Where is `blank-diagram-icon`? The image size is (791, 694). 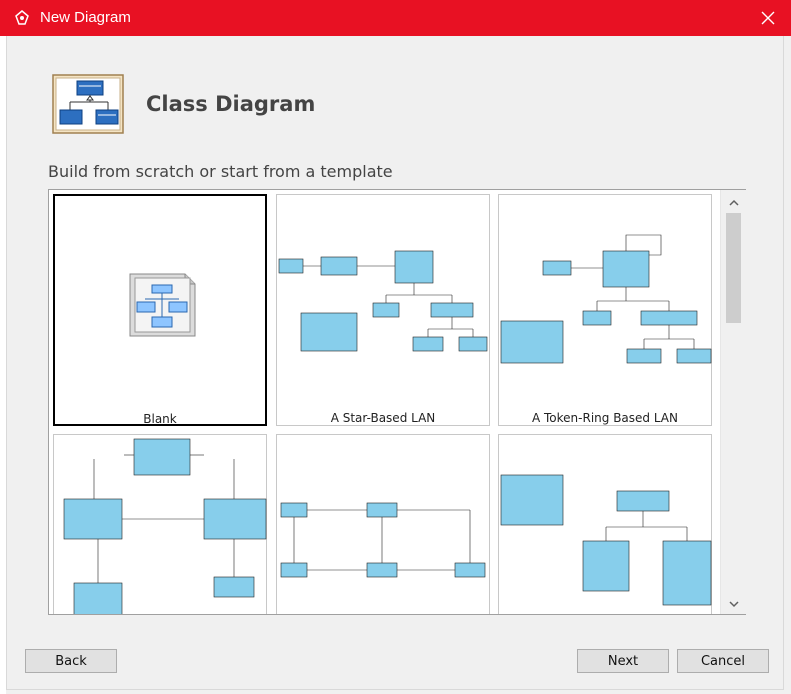 blank-diagram-icon is located at coordinates (162, 305).